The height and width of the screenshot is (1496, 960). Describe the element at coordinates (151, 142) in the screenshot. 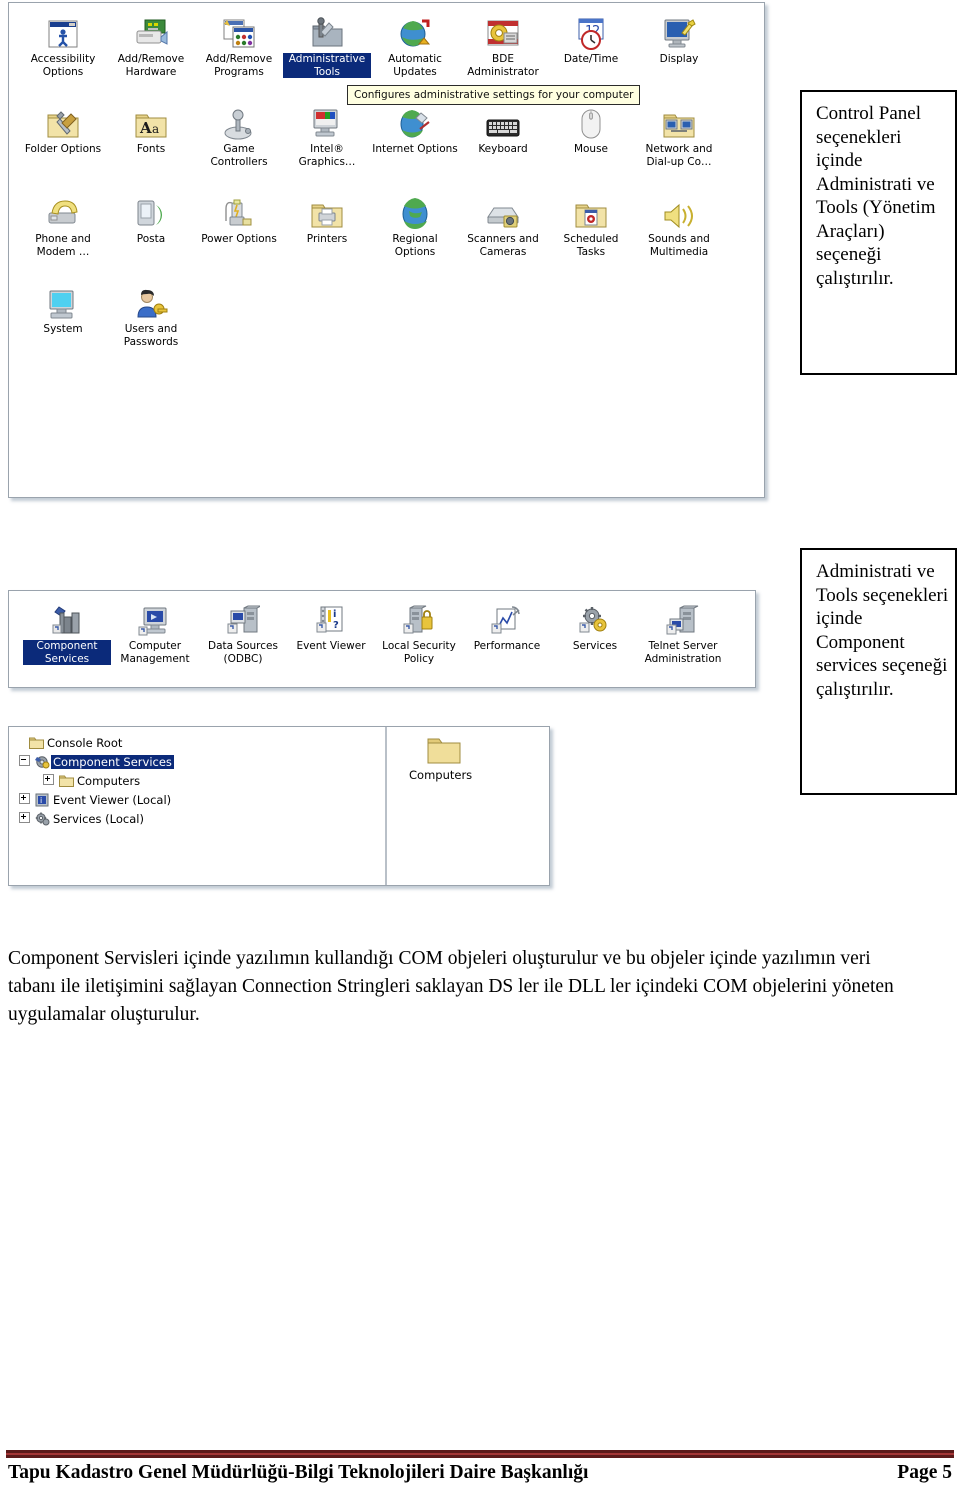

I see `cp-item-fonts: A a Fonts` at that location.